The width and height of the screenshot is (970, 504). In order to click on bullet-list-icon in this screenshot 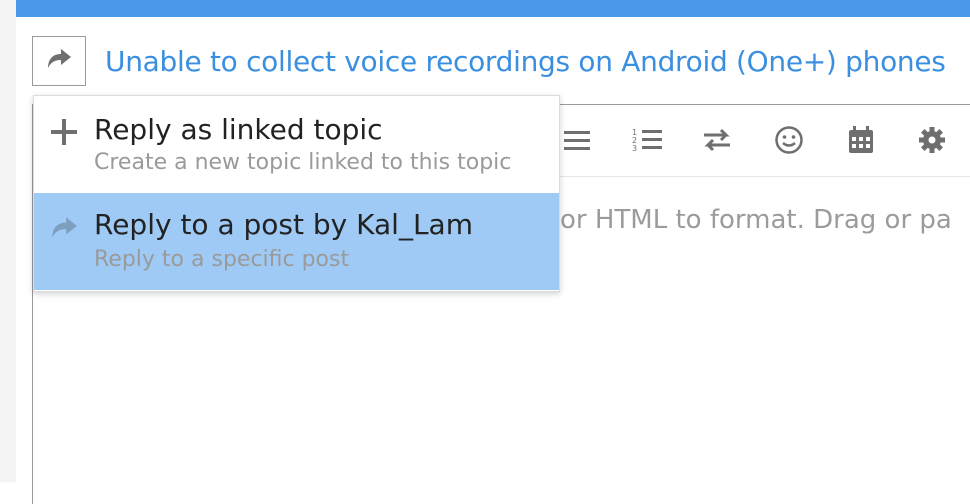, I will do `click(575, 142)`.